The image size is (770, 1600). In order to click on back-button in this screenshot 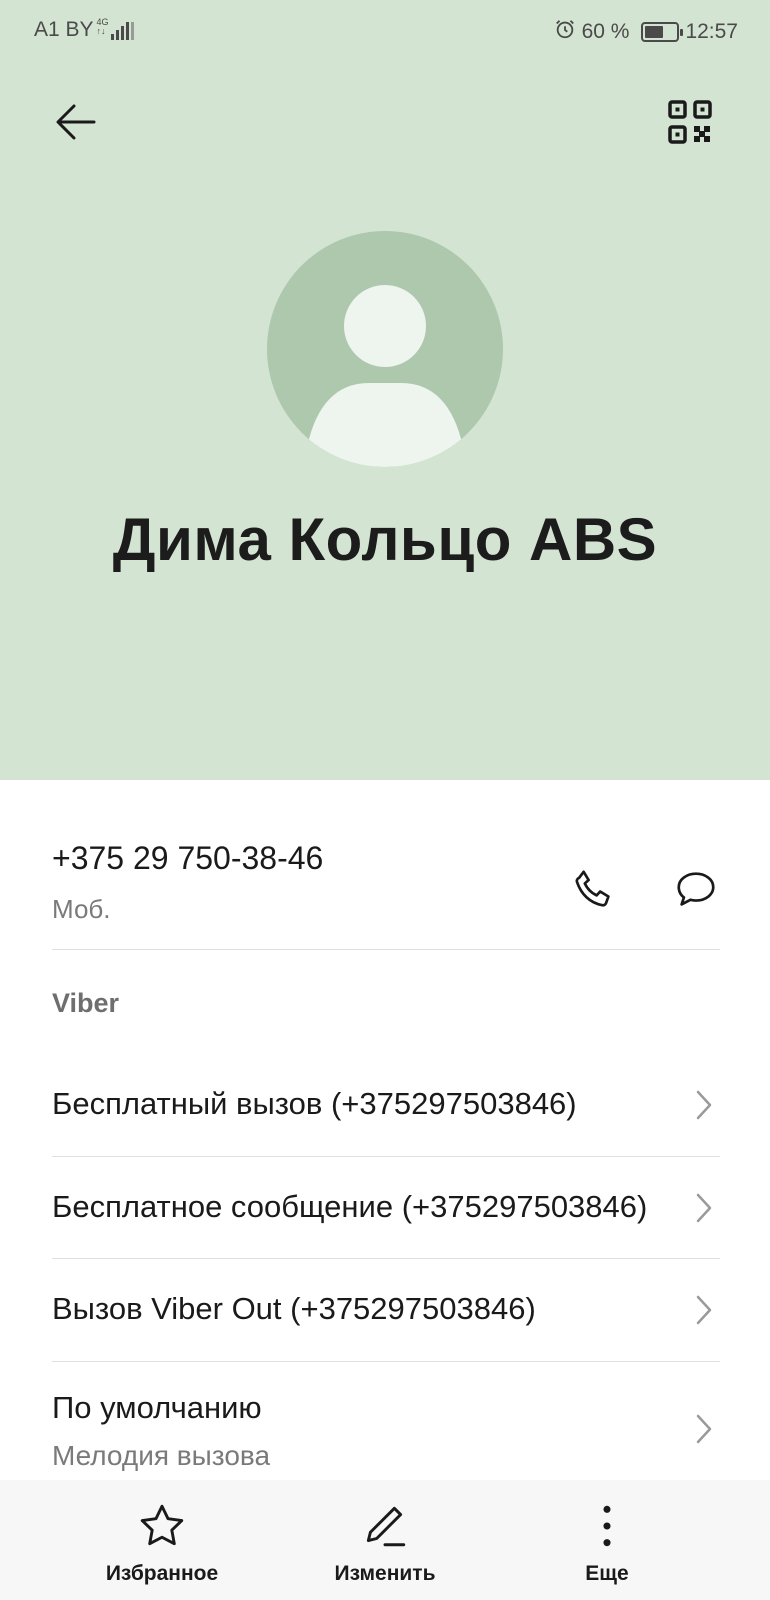, I will do `click(76, 122)`.